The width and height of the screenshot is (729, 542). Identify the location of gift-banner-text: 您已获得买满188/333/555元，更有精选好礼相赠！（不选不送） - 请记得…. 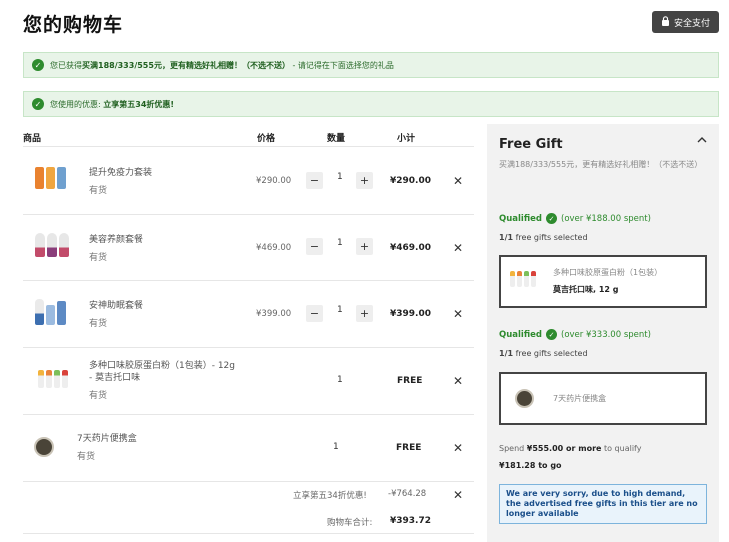
(222, 65).